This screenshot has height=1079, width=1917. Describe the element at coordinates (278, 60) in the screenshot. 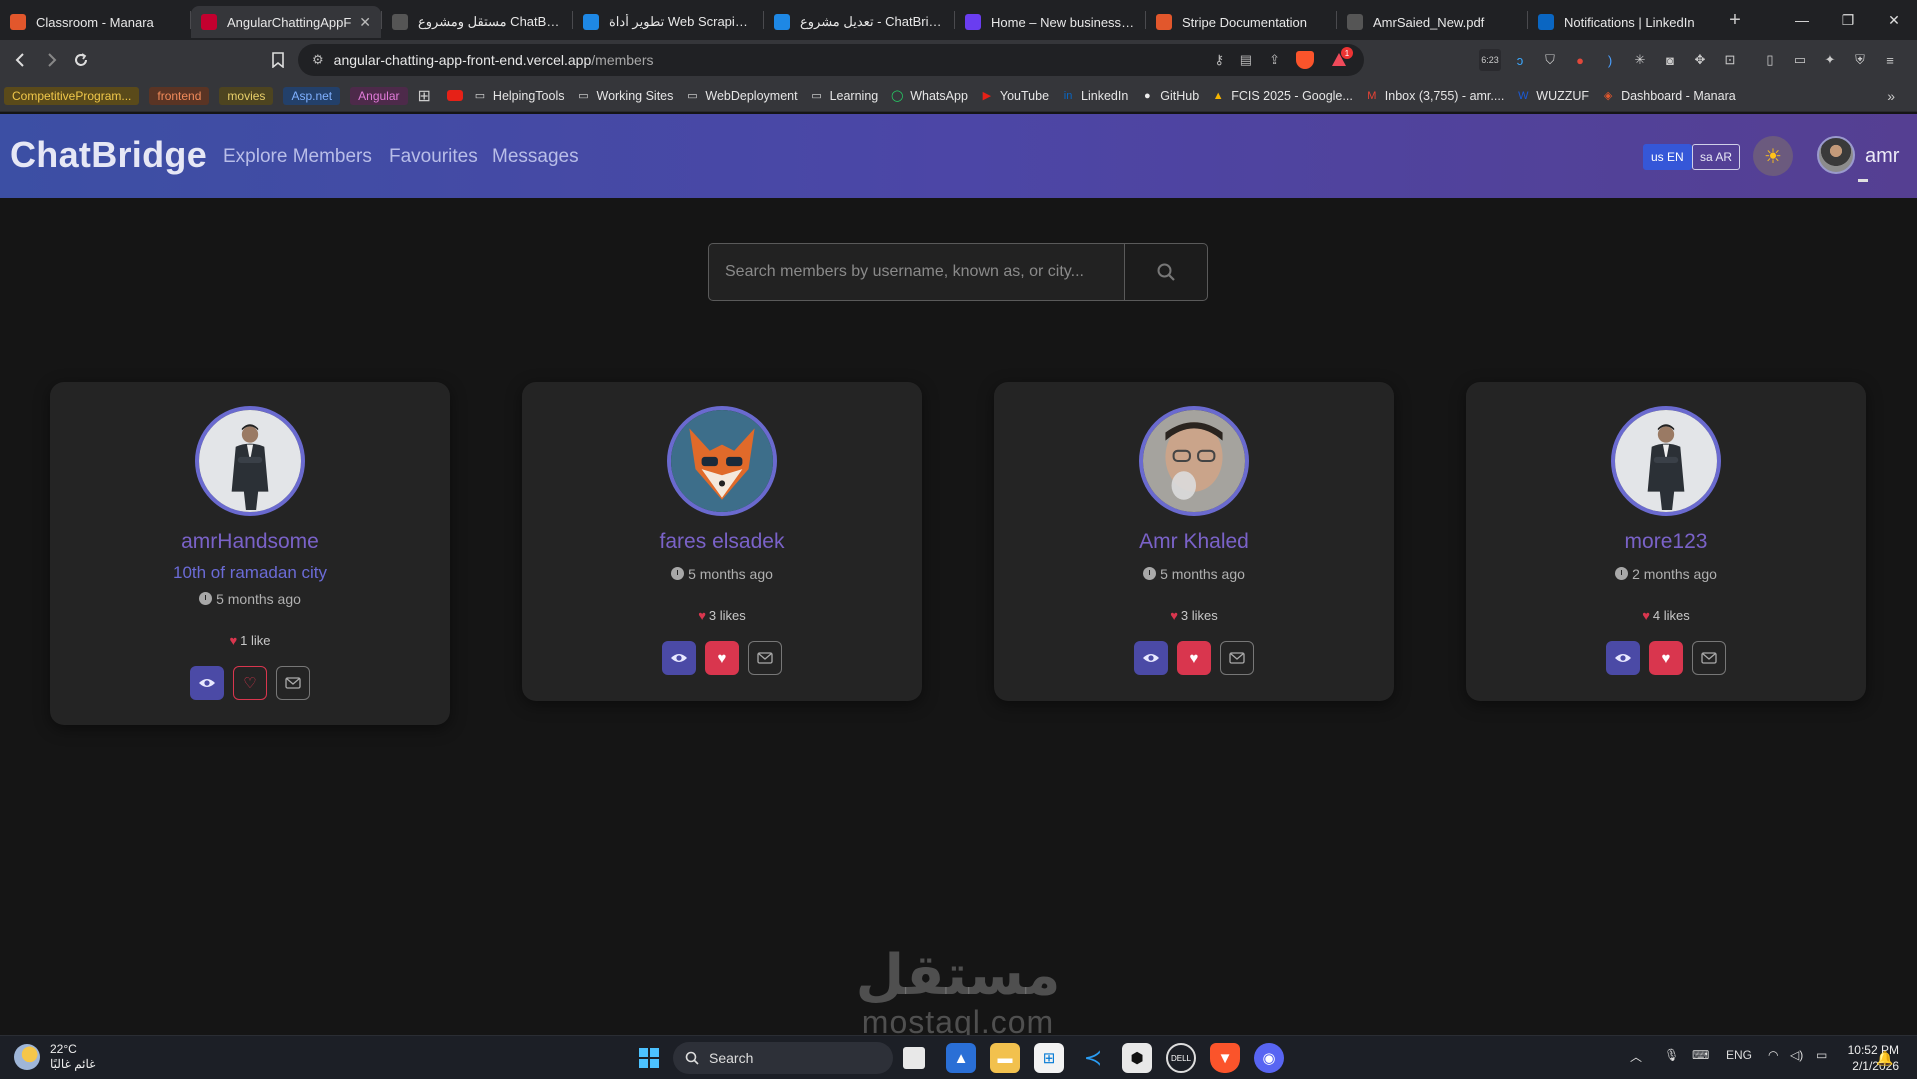

I see `bookmark-button` at that location.